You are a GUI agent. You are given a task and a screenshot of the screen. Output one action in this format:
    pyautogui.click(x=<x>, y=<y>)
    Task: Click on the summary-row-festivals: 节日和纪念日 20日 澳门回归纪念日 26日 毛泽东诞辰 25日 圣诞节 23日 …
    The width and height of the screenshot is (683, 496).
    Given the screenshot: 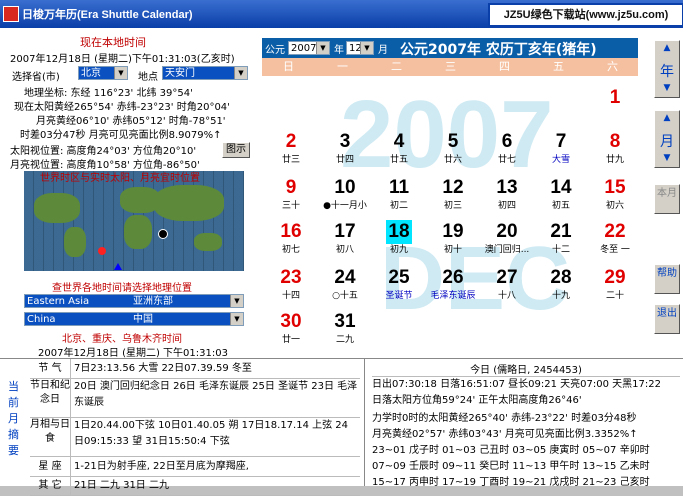 What is the action you would take?
    pyautogui.click(x=195, y=398)
    